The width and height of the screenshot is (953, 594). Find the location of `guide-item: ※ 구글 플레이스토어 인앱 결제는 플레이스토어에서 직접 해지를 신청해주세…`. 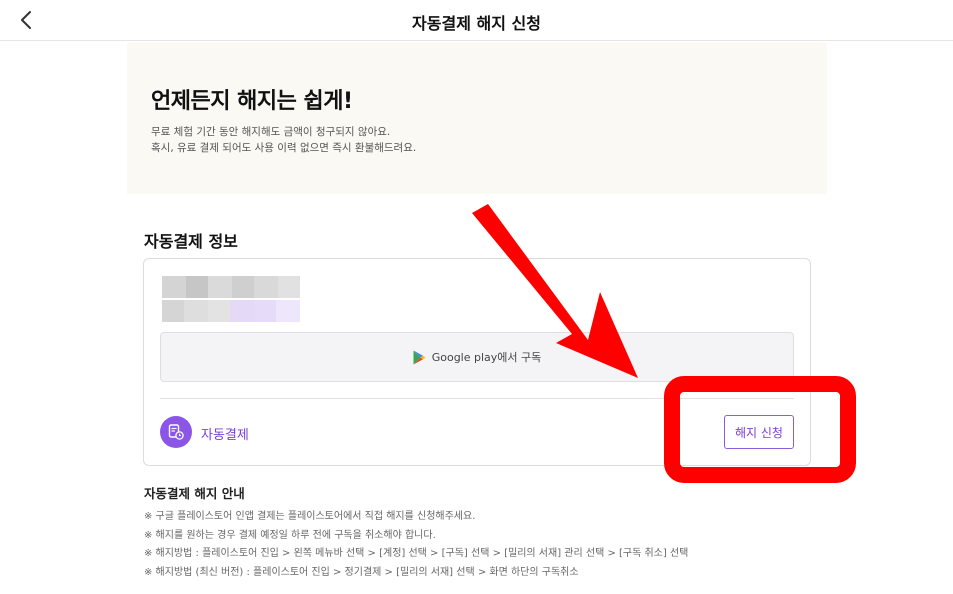

guide-item: ※ 구글 플레이스토어 인앱 결제는 플레이스토어에서 직접 해지를 신청해주세… is located at coordinates (310, 516).